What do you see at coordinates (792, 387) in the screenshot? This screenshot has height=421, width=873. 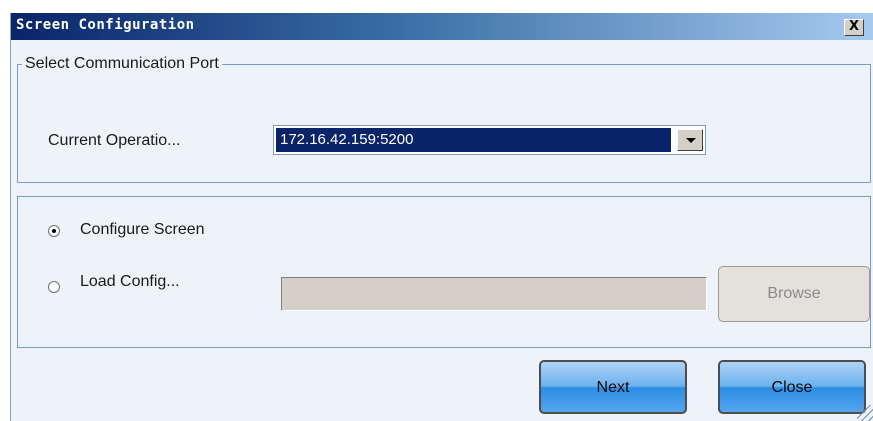 I see `close-button: Close` at bounding box center [792, 387].